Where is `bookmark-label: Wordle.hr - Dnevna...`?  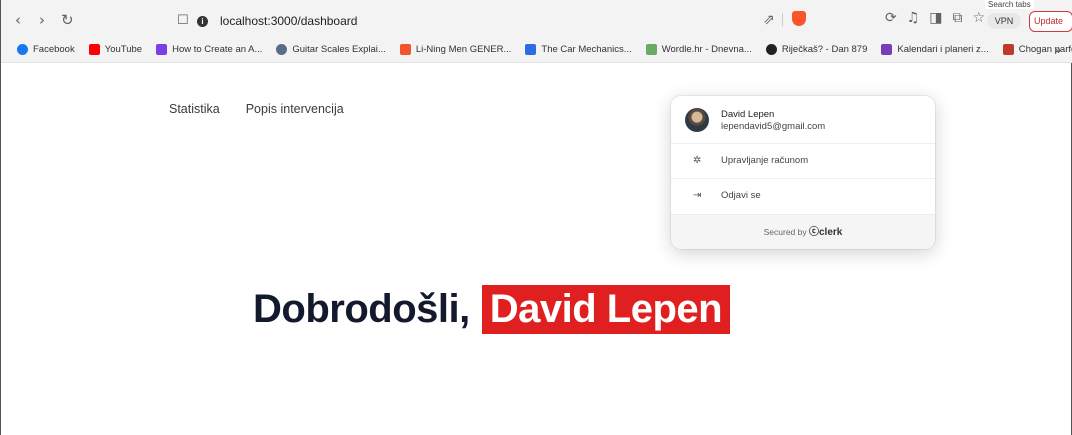
bookmark-label: Wordle.hr - Dnevna... is located at coordinates (706, 49).